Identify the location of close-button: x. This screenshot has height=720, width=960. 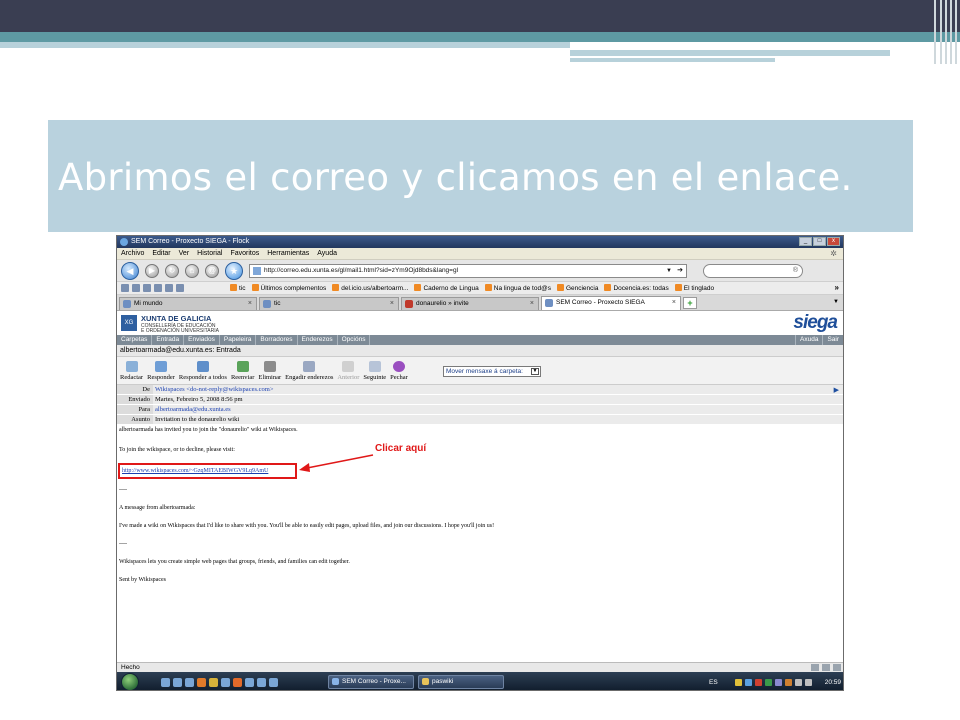
(833, 241).